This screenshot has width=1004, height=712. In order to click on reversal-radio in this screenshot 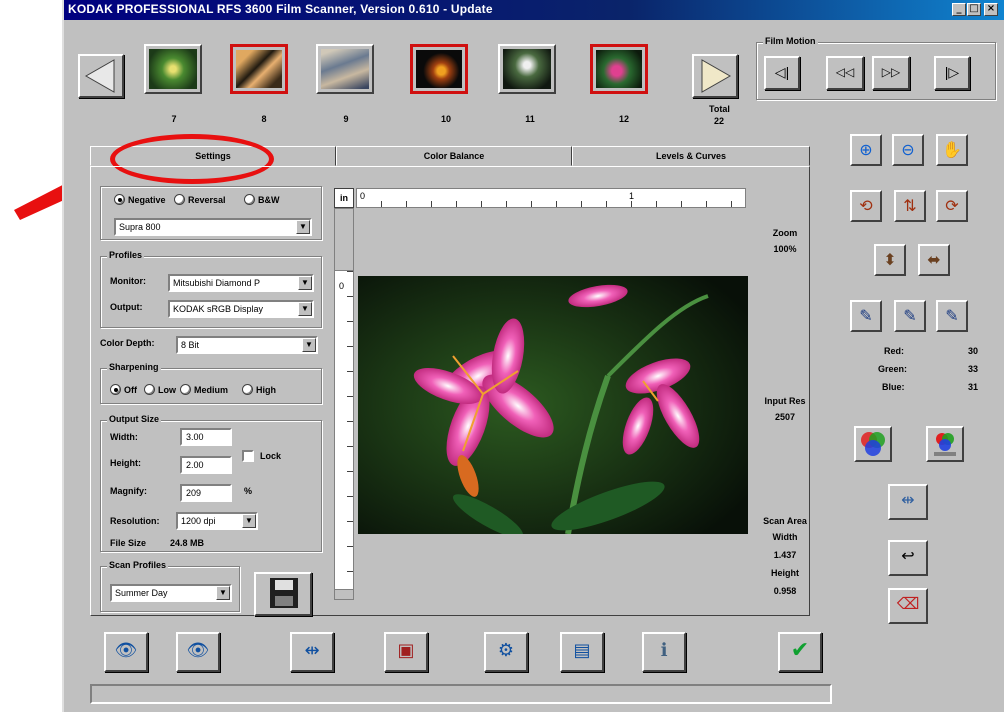, I will do `click(179, 199)`.